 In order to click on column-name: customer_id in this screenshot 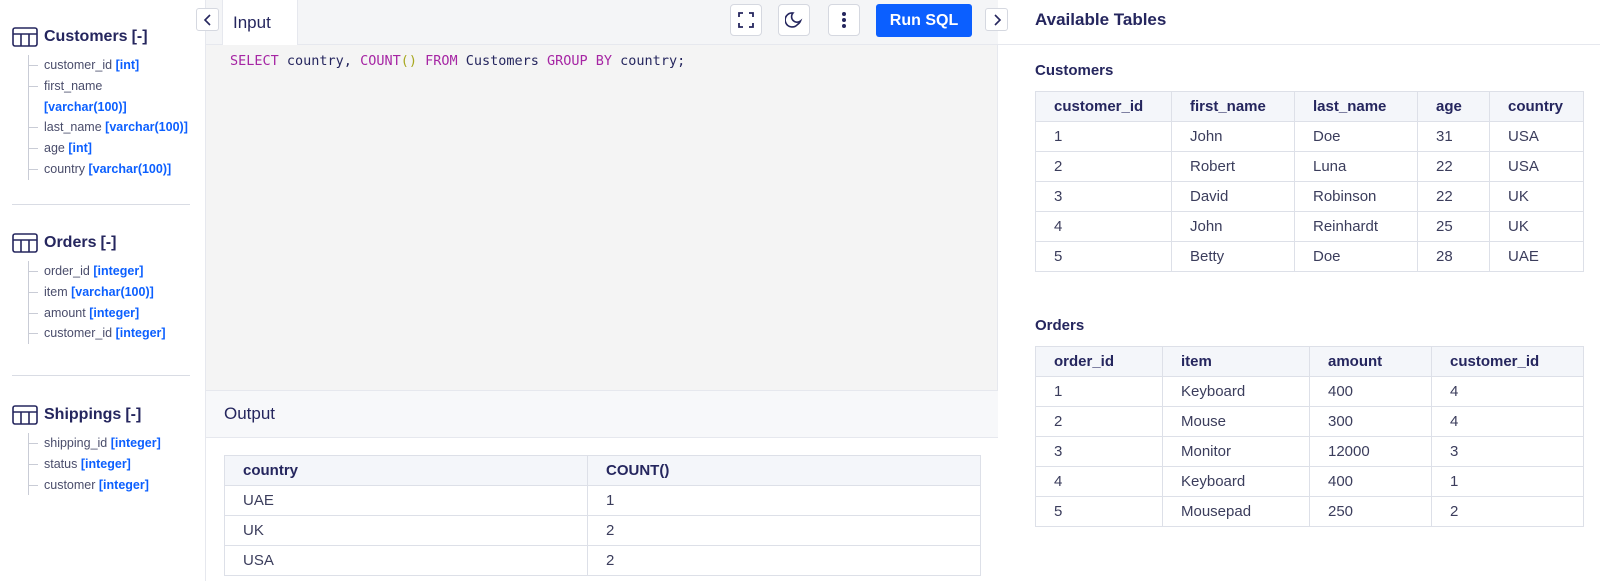, I will do `click(78, 65)`.